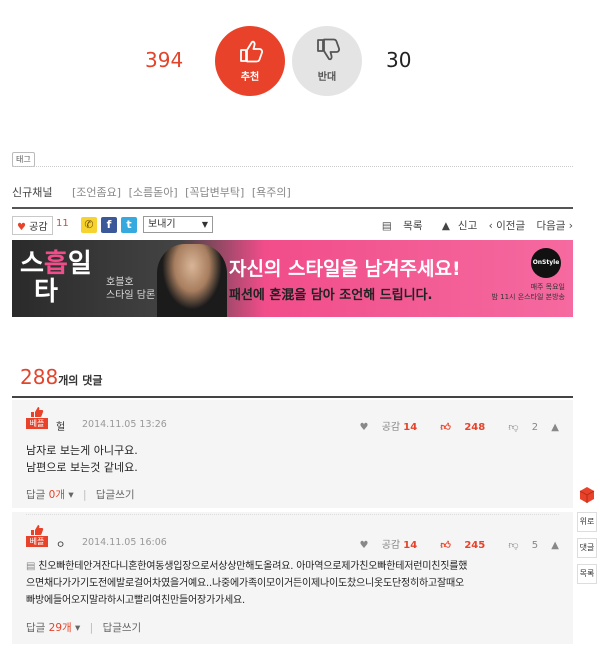 Image resolution: width=600 pixels, height=650 pixels. Describe the element at coordinates (131, 295) in the screenshot. I see `banner-host-sub: 스타일 담론` at that location.